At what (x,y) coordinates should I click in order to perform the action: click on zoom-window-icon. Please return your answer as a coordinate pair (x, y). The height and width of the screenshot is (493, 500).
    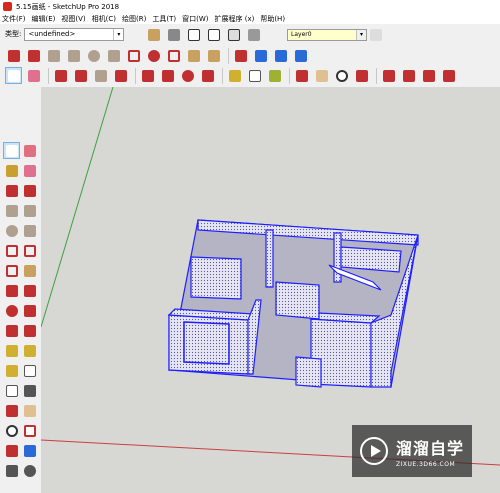
    Looking at the image, I should click on (29, 430).